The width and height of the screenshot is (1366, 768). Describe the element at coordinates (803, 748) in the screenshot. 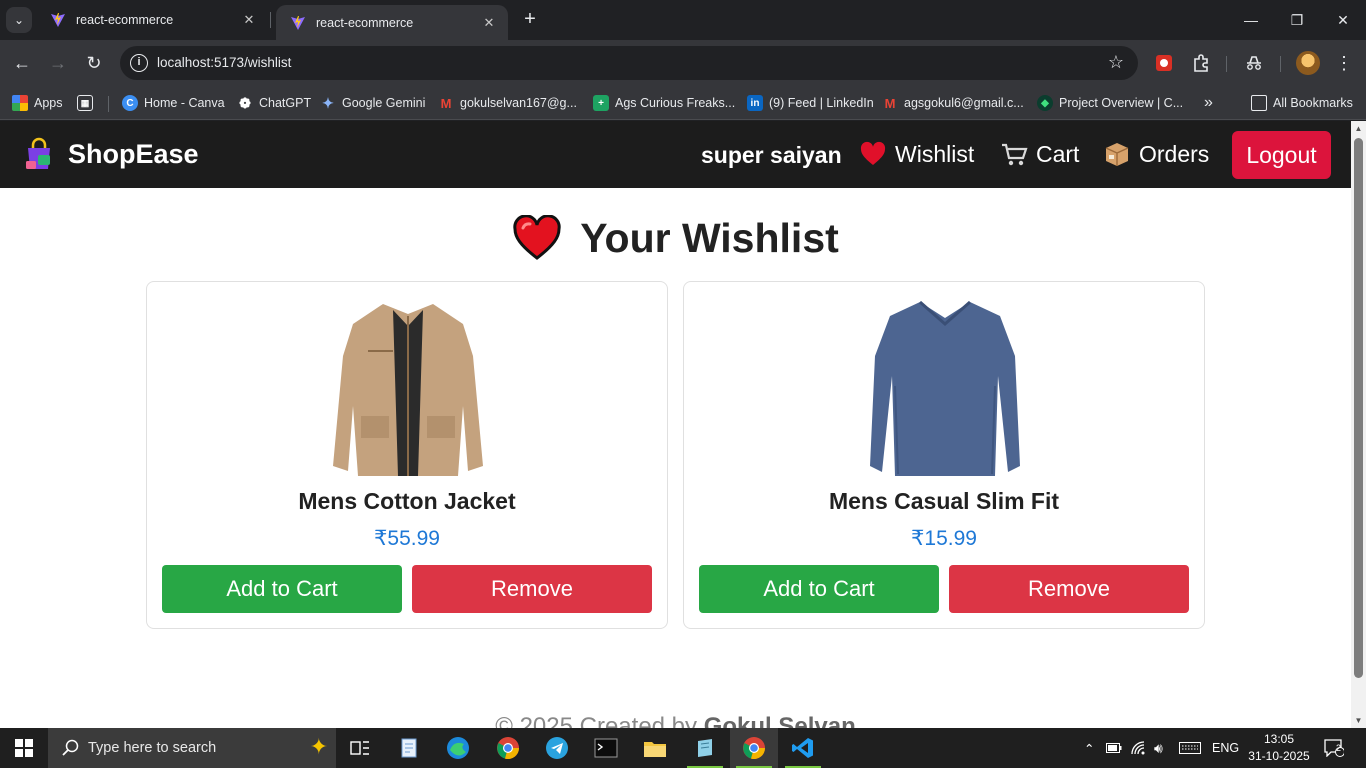

I see `vscode-app-icon` at that location.